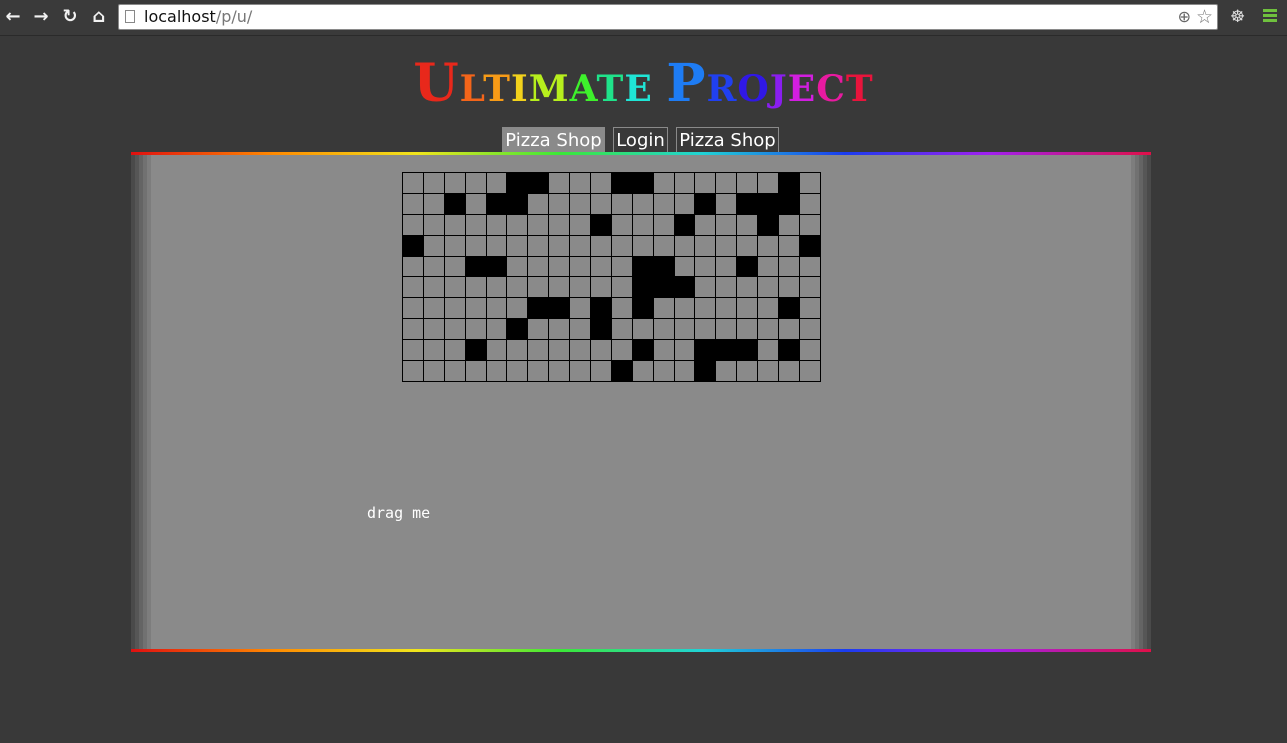 This screenshot has width=1287, height=743. Describe the element at coordinates (553, 140) in the screenshot. I see `nav-link-pizza-shop: Pizza Shop` at that location.